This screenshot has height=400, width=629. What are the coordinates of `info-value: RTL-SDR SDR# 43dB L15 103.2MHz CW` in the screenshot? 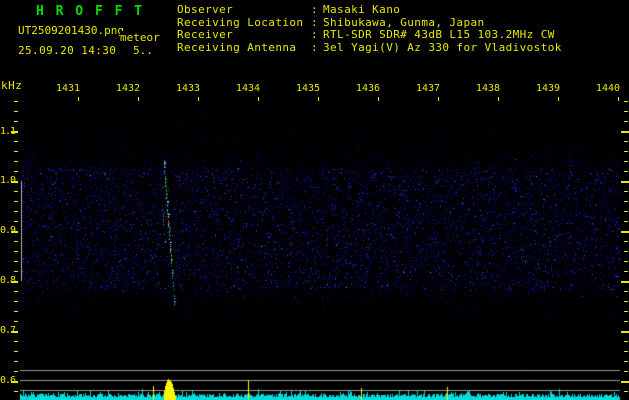 It's located at (439, 34).